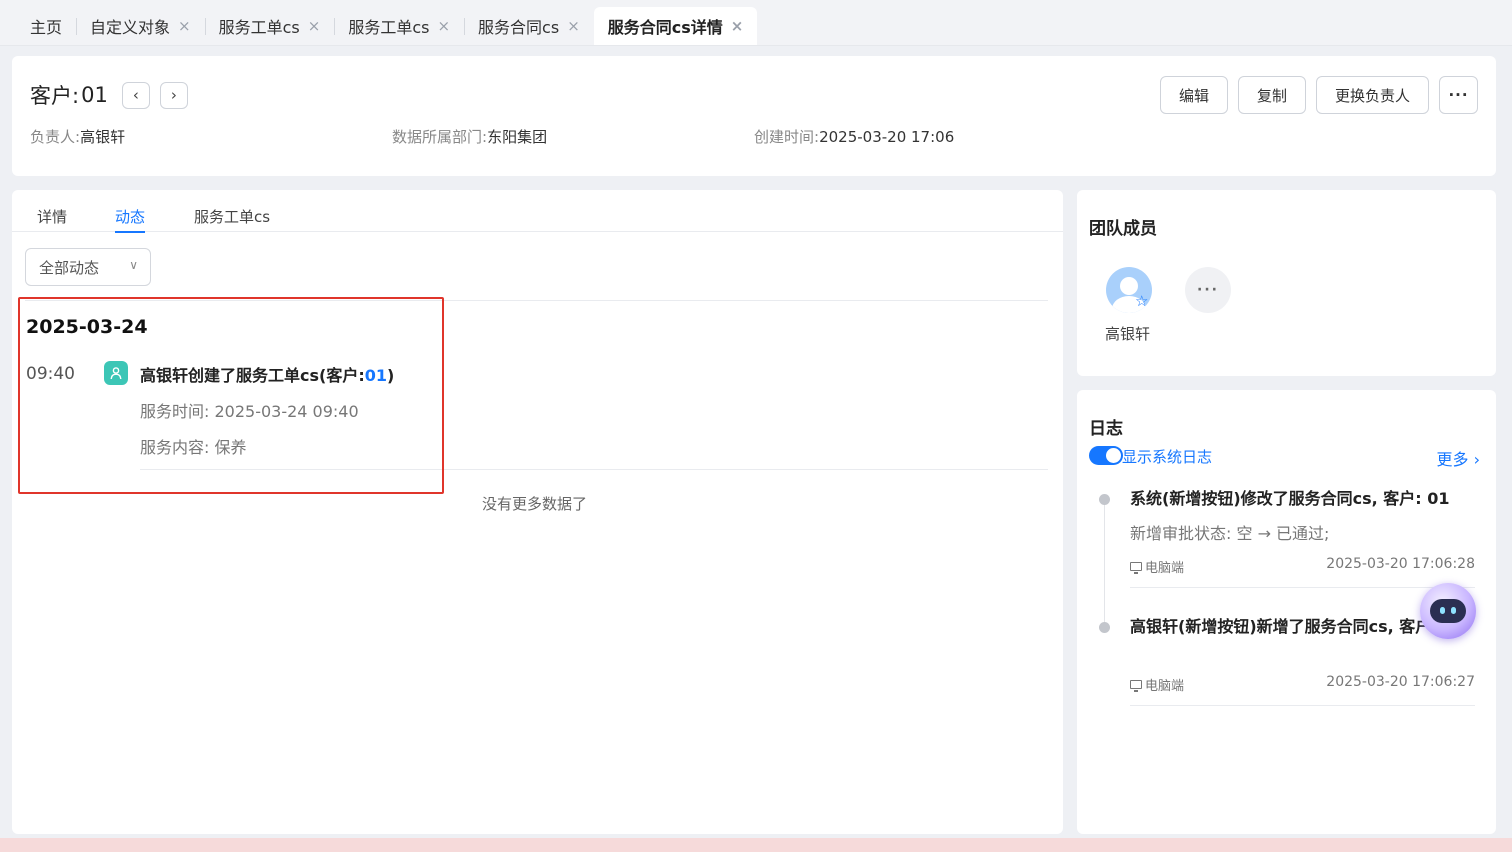 Image resolution: width=1512 pixels, height=852 pixels. What do you see at coordinates (103, 137) in the screenshot?
I see `owner-value: 高银轩` at bounding box center [103, 137].